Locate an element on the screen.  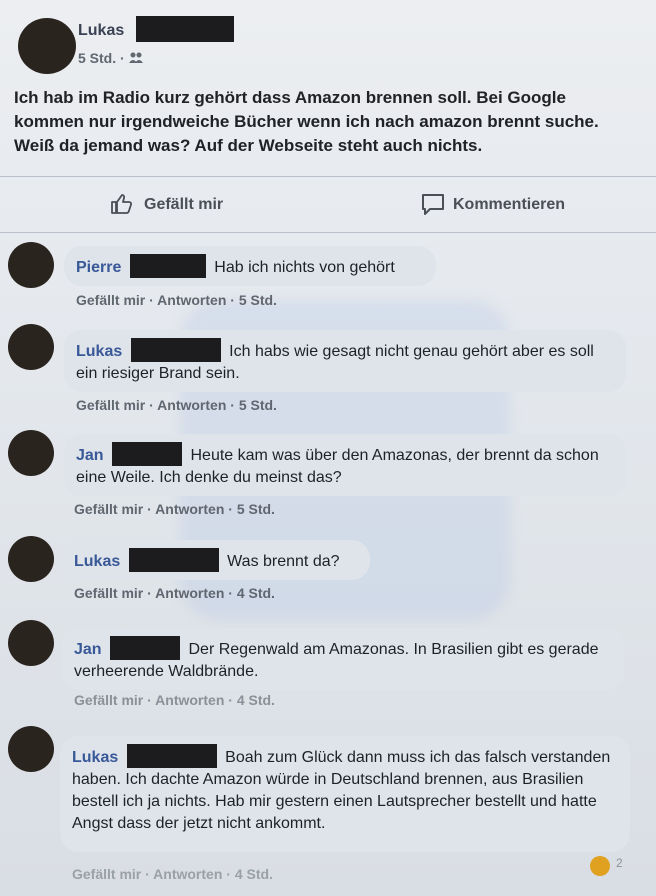
post-meta: 5 Std. · is located at coordinates (110, 58).